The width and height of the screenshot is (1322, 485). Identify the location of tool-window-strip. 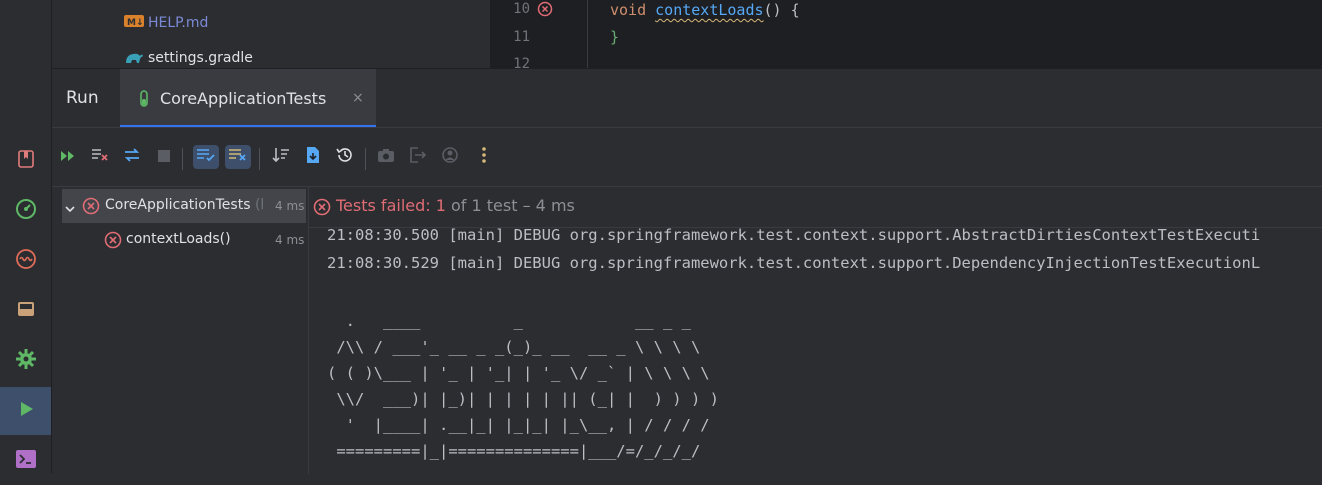
(26, 236).